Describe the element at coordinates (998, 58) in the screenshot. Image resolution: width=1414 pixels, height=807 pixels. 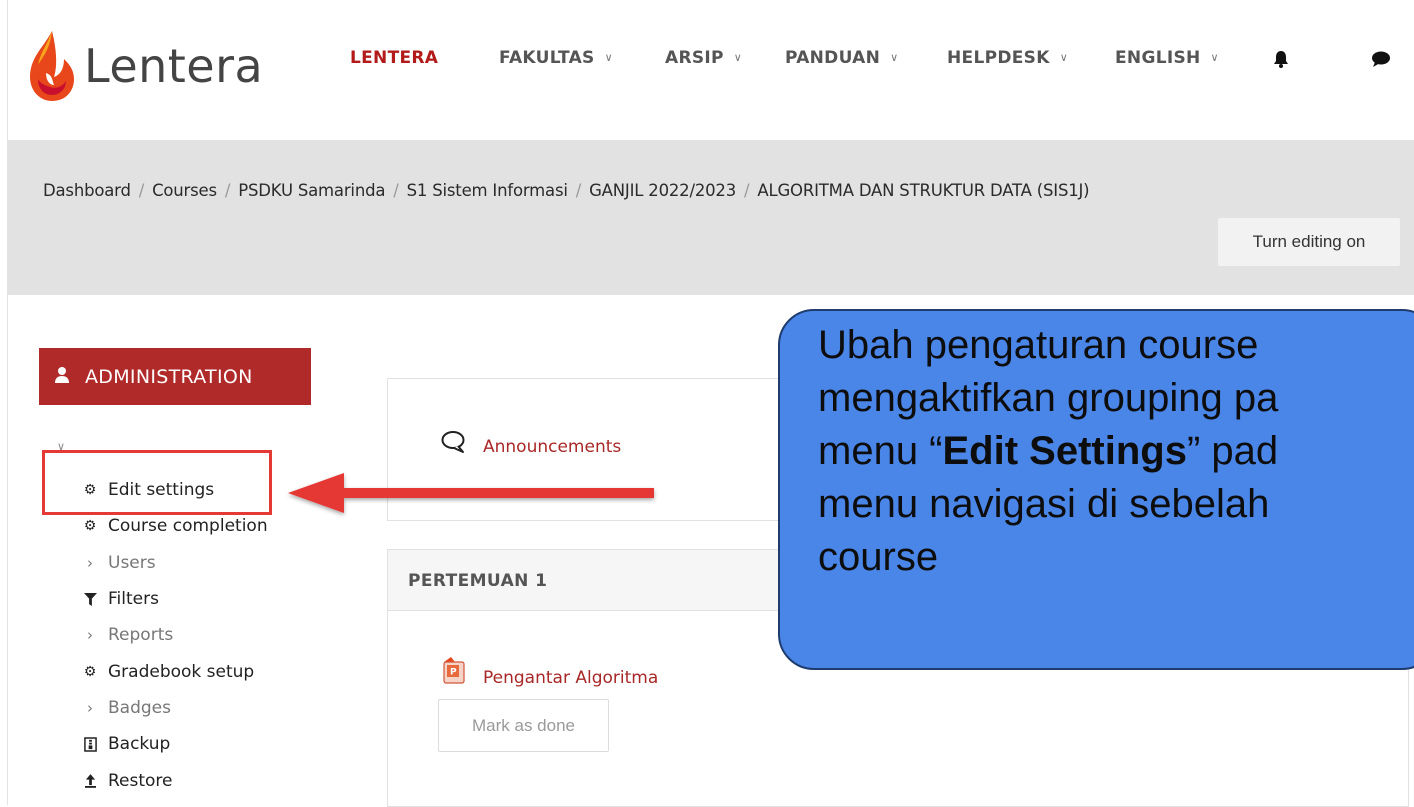
I see `nav-item-label: HELPDESK` at that location.